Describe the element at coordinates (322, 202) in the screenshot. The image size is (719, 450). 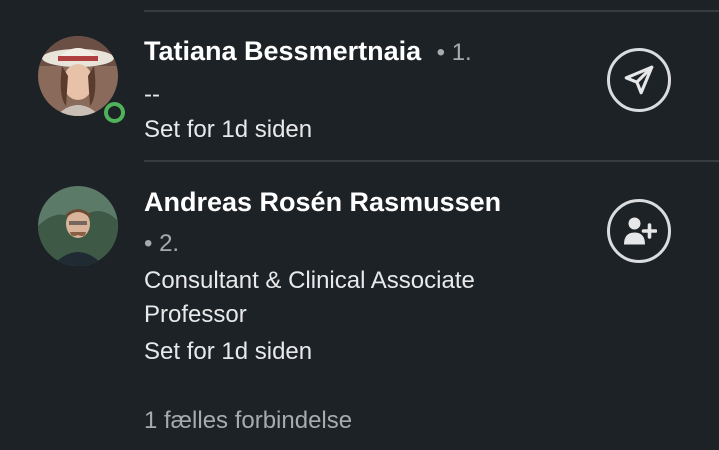
I see `member-name: Andreas Rosén Rasmussen` at that location.